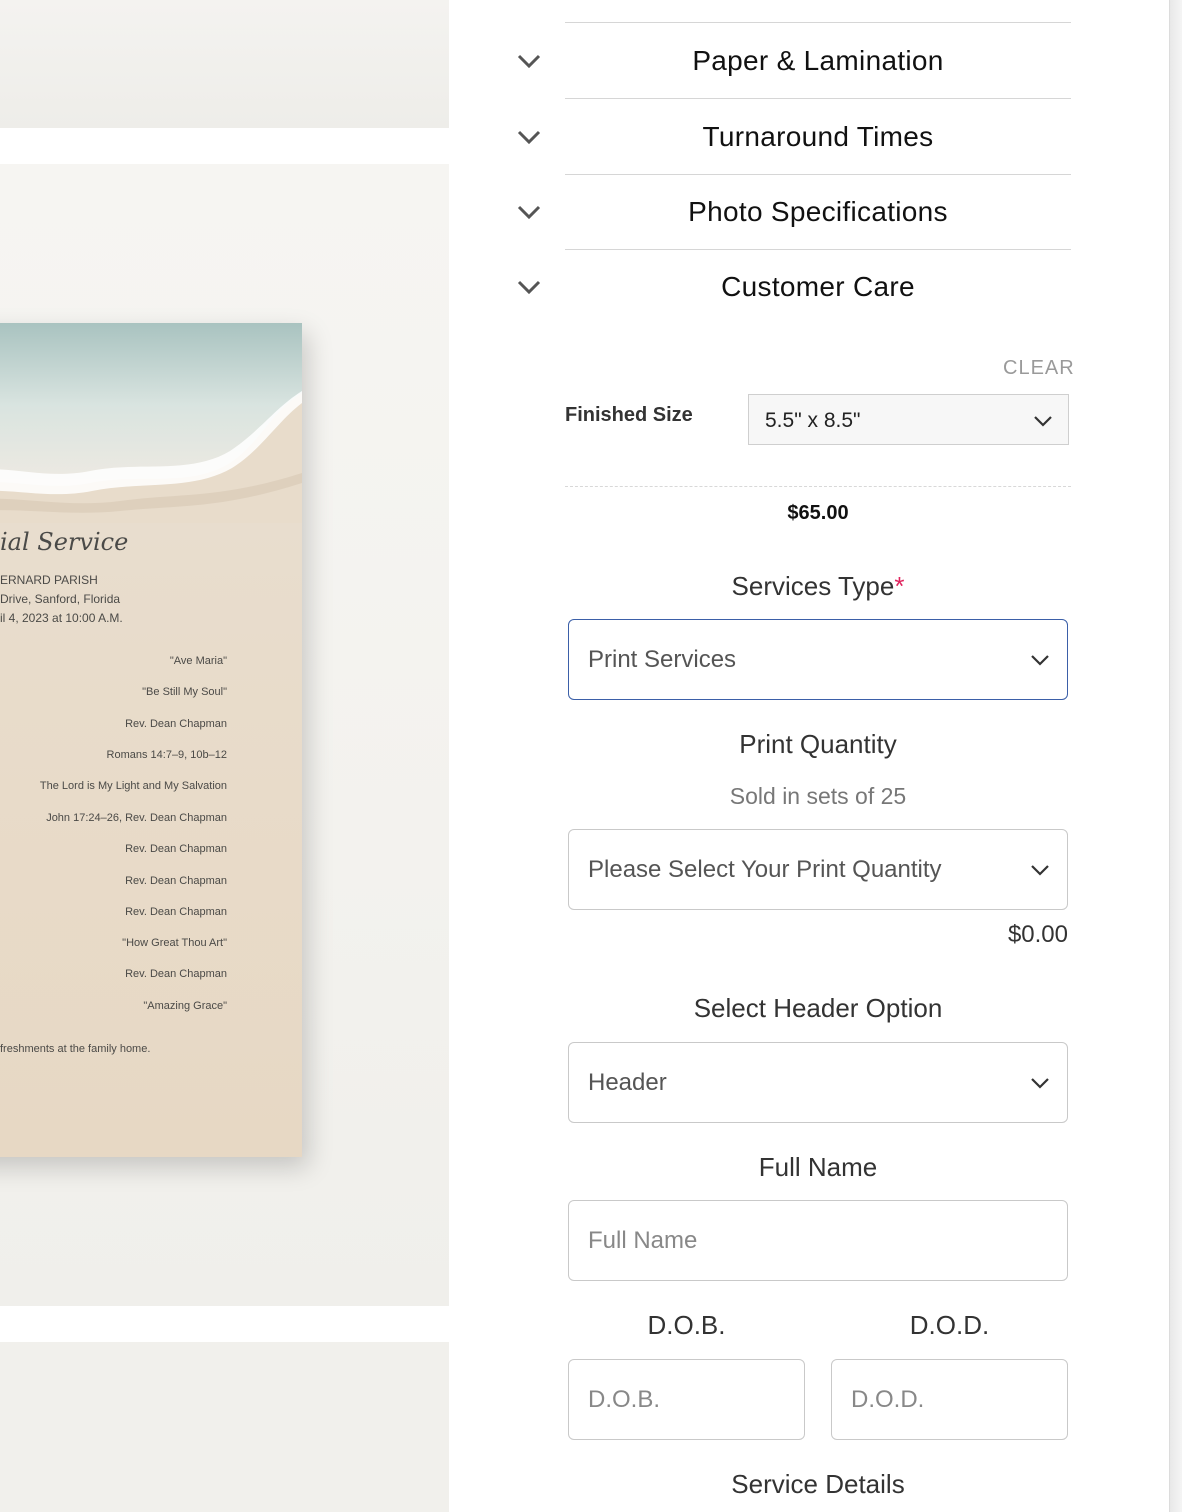 This screenshot has width=1182, height=1512. What do you see at coordinates (198, 661) in the screenshot?
I see `program-line: "Ave Maria"` at bounding box center [198, 661].